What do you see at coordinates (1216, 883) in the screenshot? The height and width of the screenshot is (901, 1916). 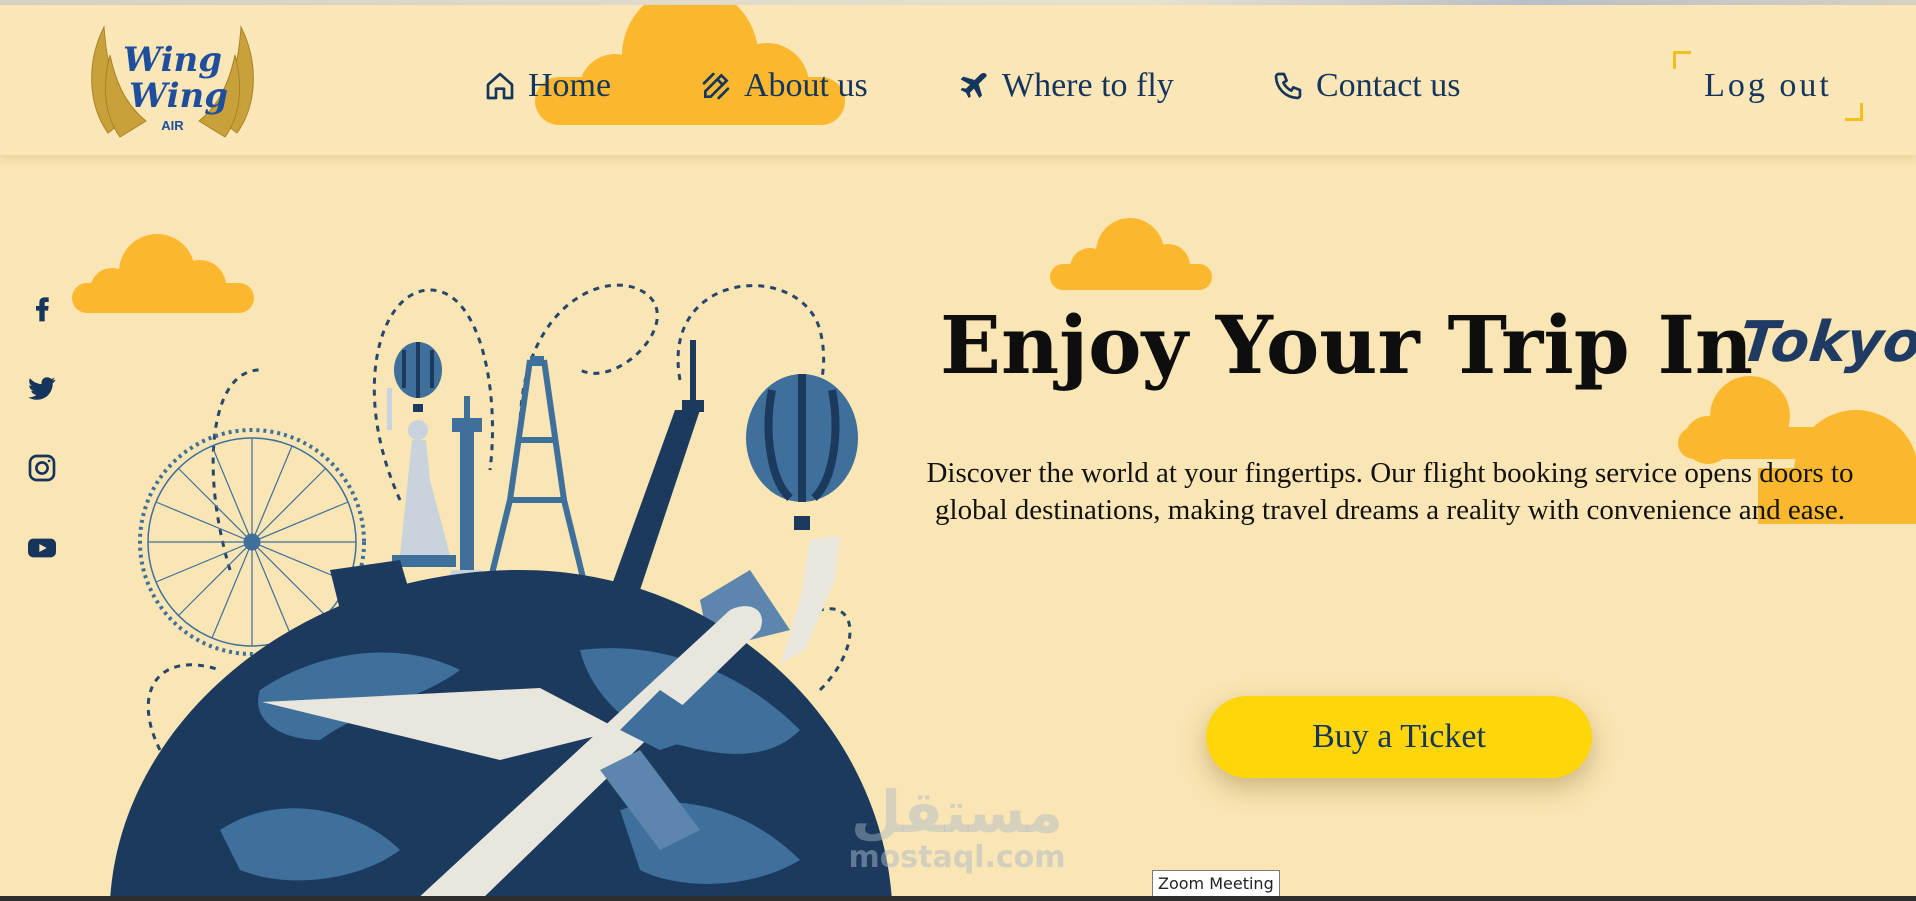 I see `zoom-meeting-tooltip: Zoom Meeting` at bounding box center [1216, 883].